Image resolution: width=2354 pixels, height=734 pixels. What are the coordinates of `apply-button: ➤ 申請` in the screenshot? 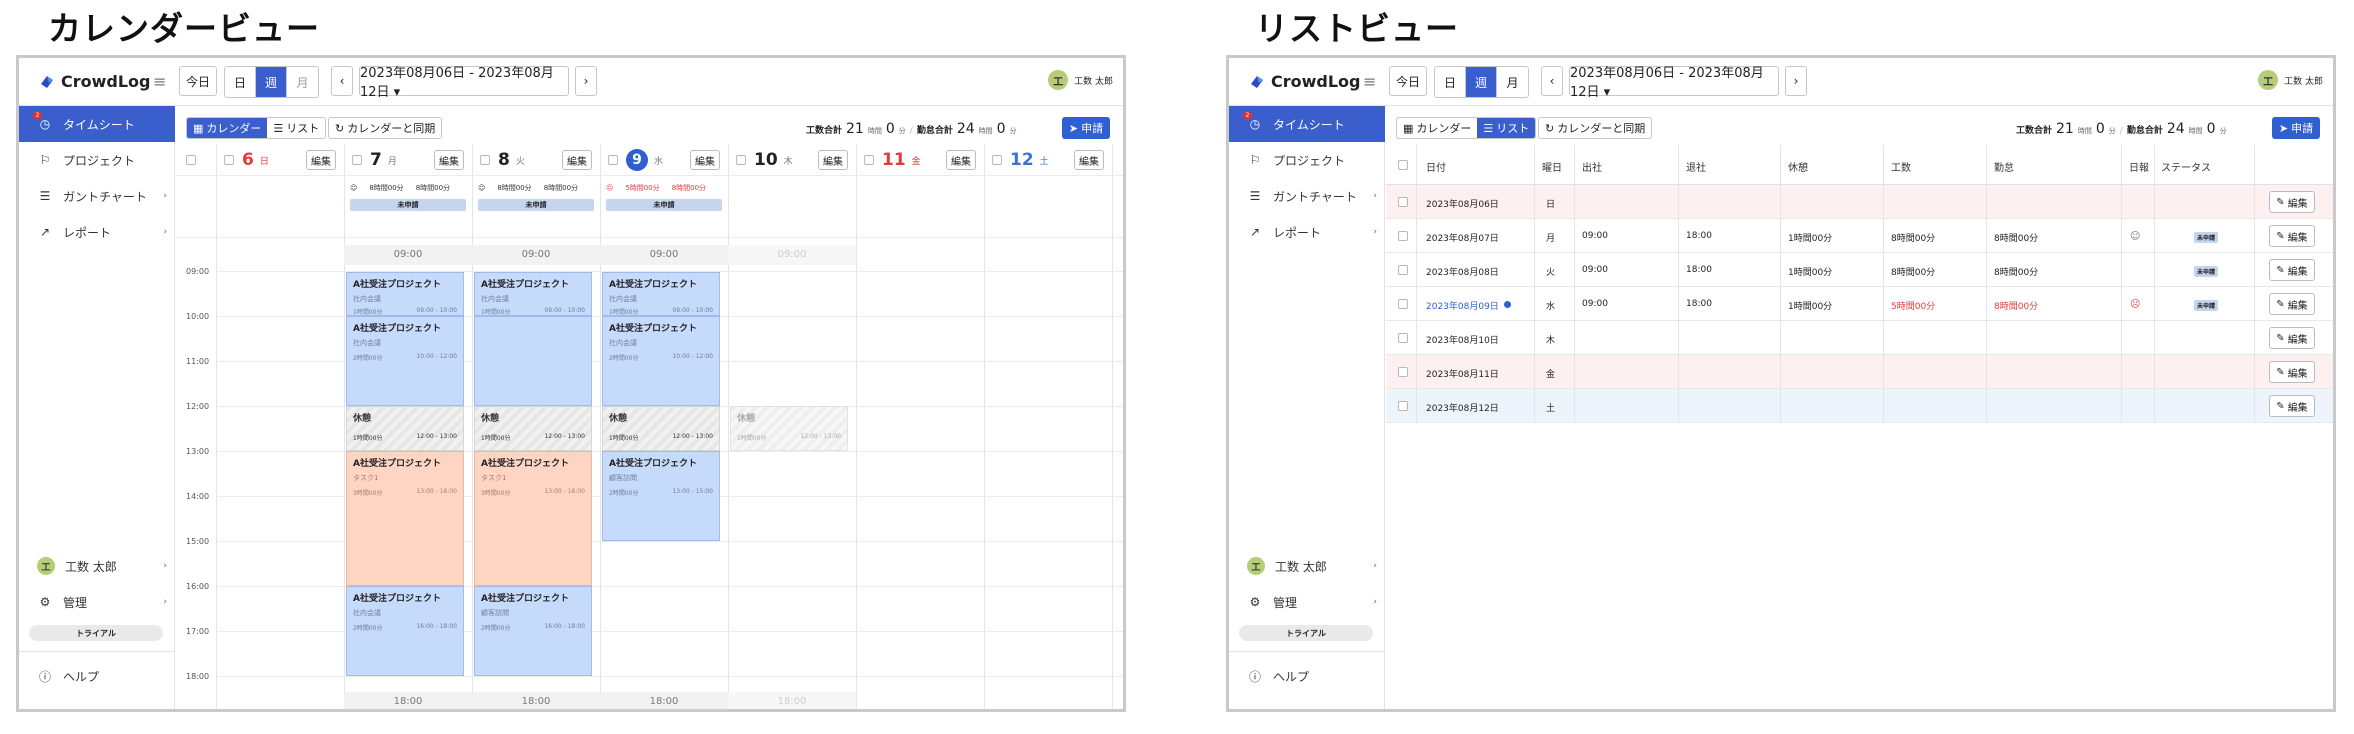 It's located at (2296, 128).